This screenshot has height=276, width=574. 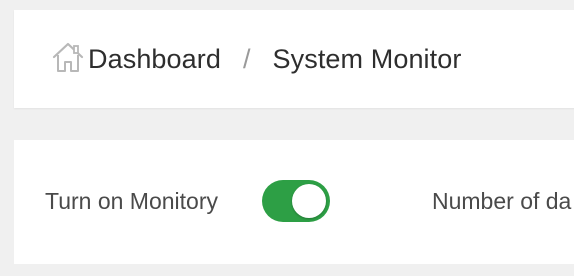 What do you see at coordinates (131, 201) in the screenshot?
I see `monitor-toggle-label: Turn on Monitory` at bounding box center [131, 201].